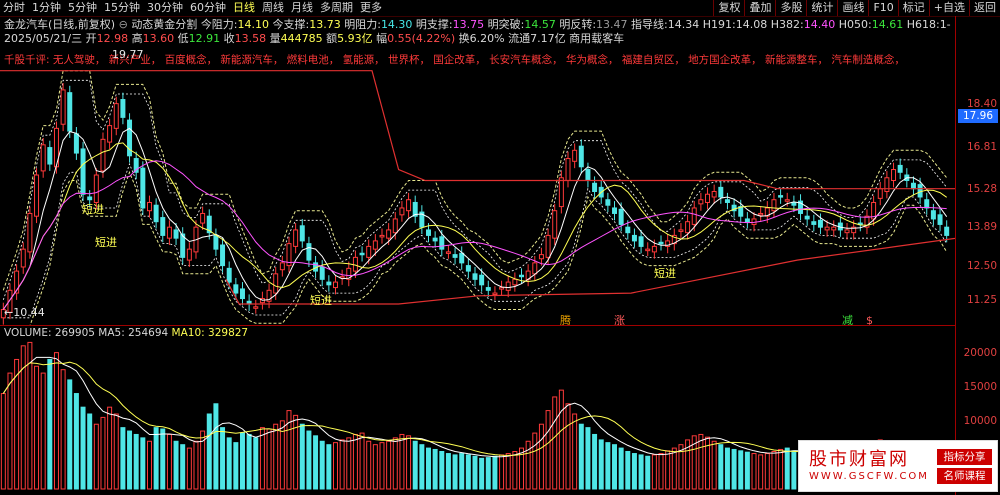 Image resolution: width=1000 pixels, height=495 pixels. Describe the element at coordinates (122, 8) in the screenshot. I see `period-tab: 15分钟` at that location.